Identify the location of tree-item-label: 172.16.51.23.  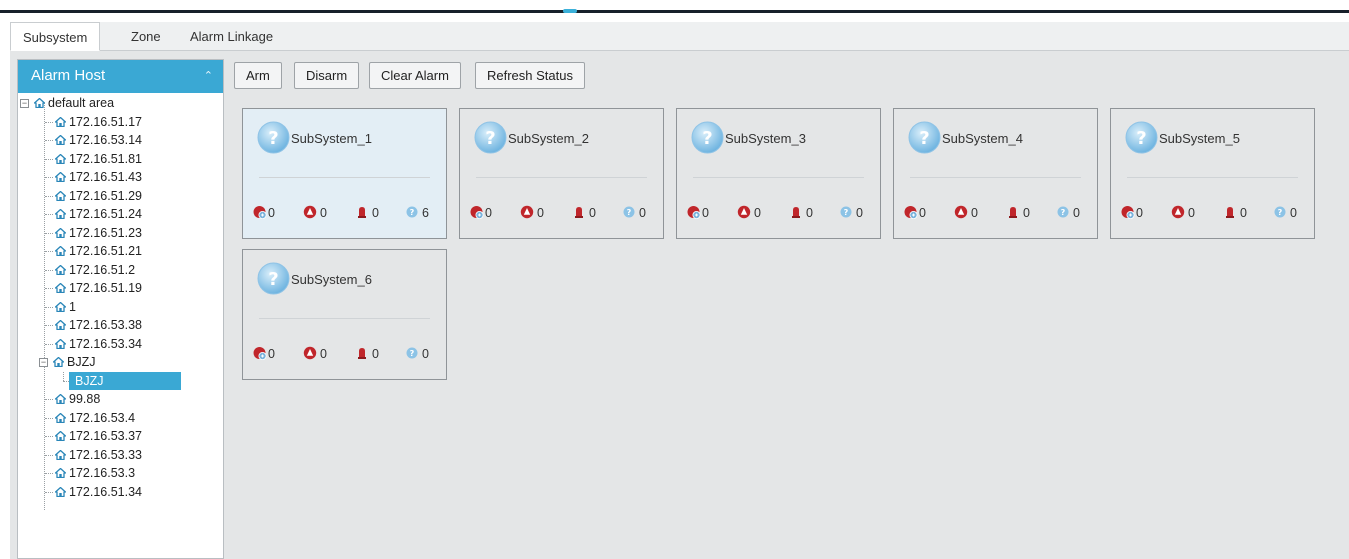
(105, 232).